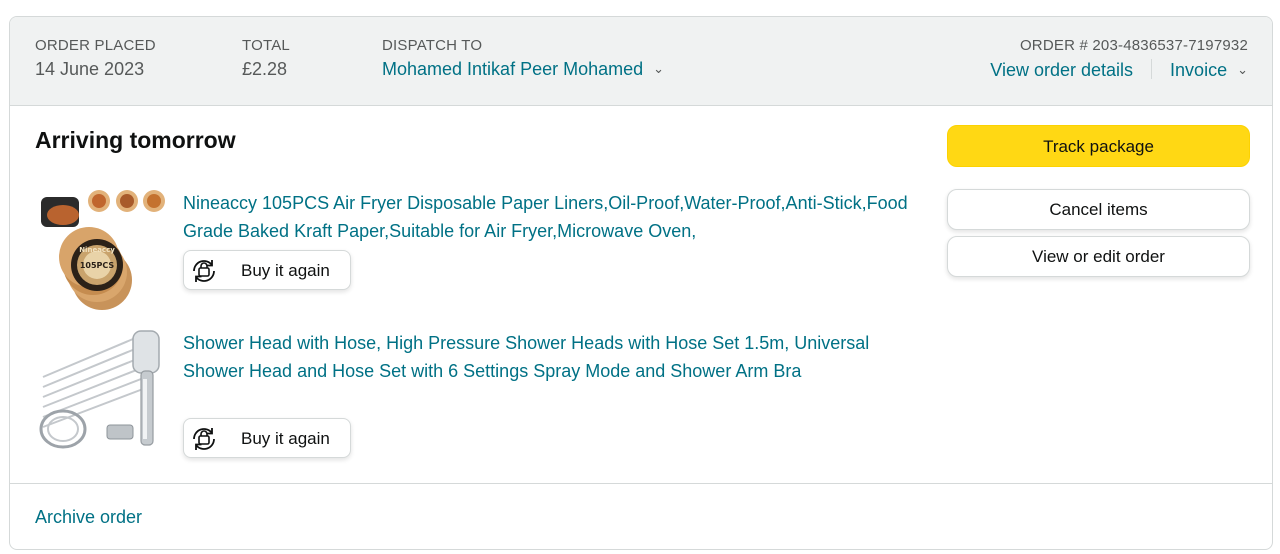 This screenshot has width=1280, height=554. I want to click on order-placed-date: 14 June 2023, so click(90, 69).